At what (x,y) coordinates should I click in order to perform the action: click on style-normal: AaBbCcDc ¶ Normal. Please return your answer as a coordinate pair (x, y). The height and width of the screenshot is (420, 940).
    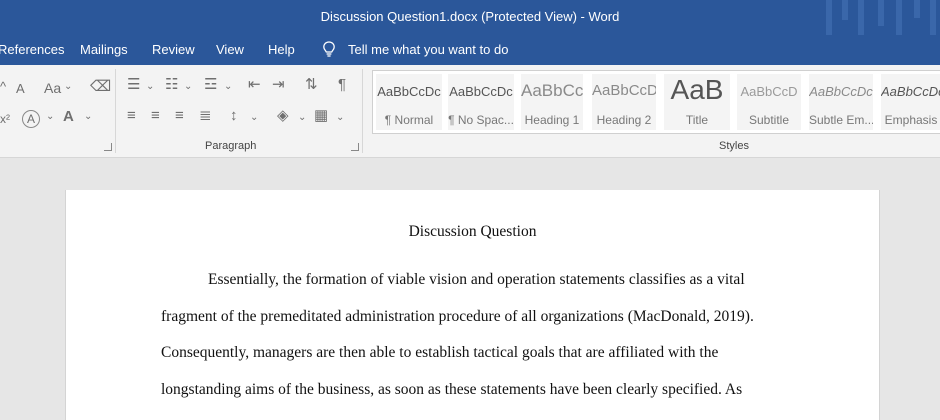
    Looking at the image, I should click on (409, 102).